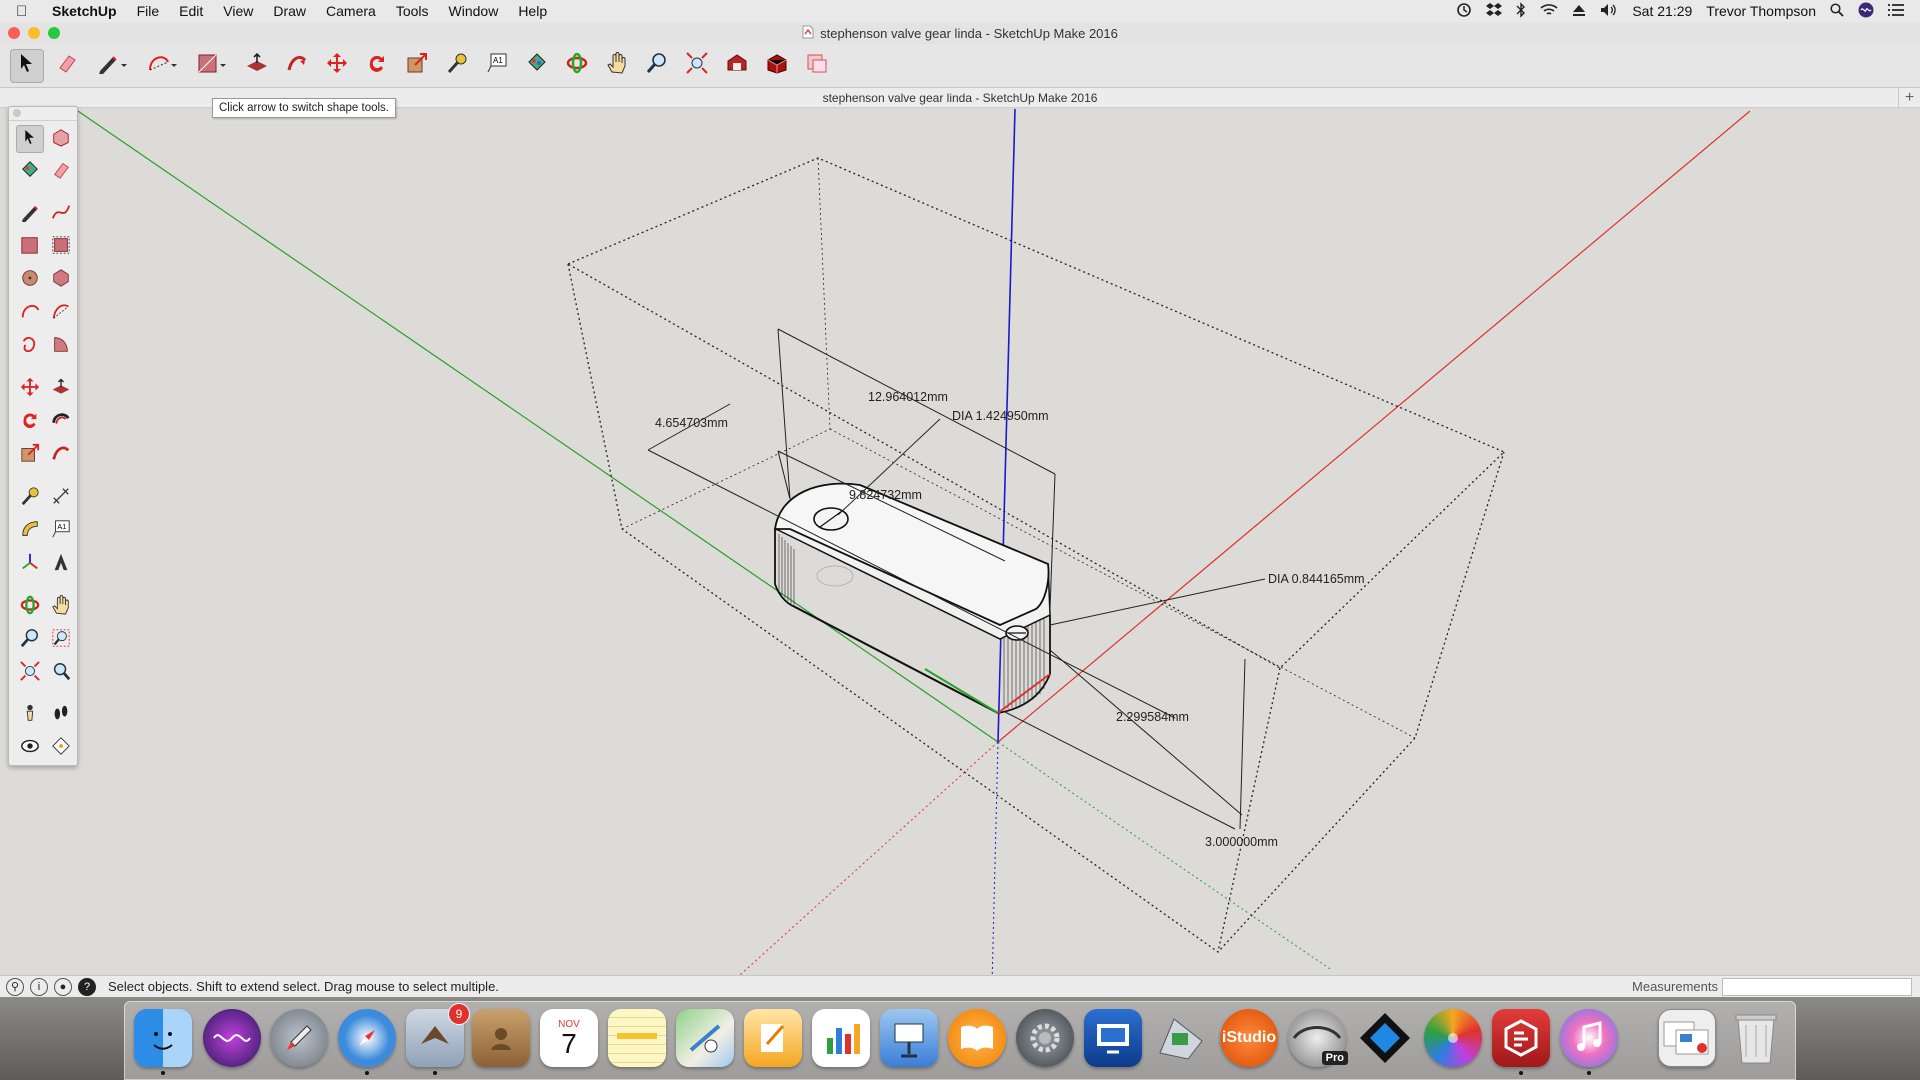 This screenshot has height=1080, width=1920. Describe the element at coordinates (912, 598) in the screenshot. I see `valve-link-part` at that location.